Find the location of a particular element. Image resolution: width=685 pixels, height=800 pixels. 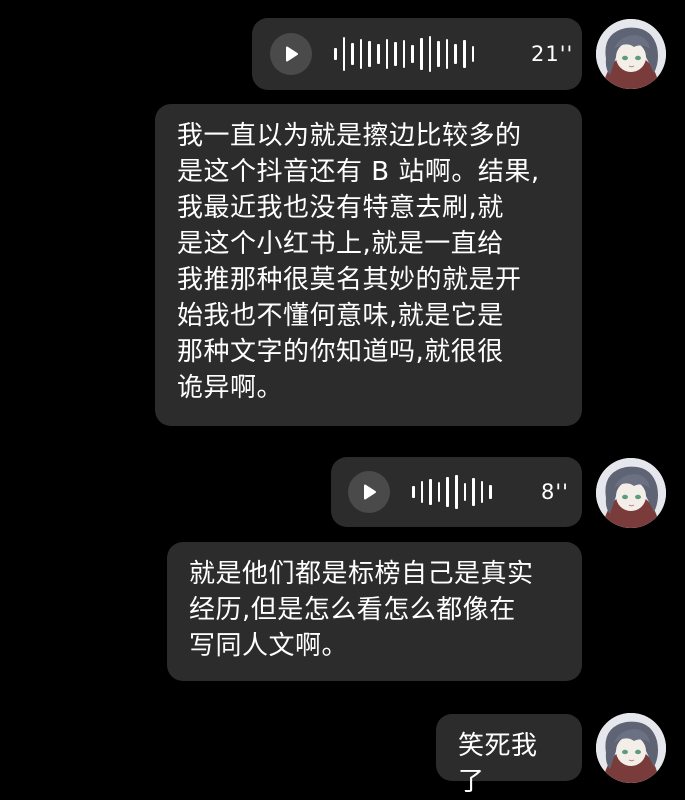

voice-message-bubble: 8'' is located at coordinates (456, 492).